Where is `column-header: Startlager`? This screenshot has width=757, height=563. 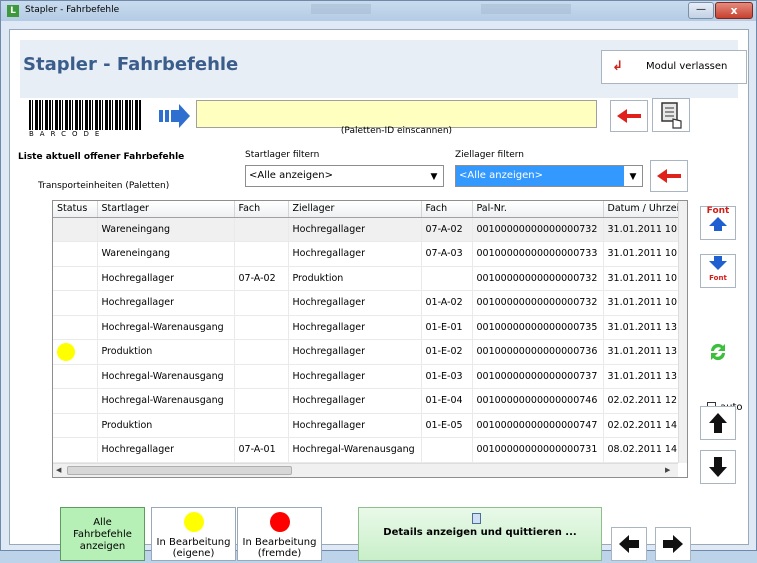
column-header: Startlager is located at coordinates (166, 209).